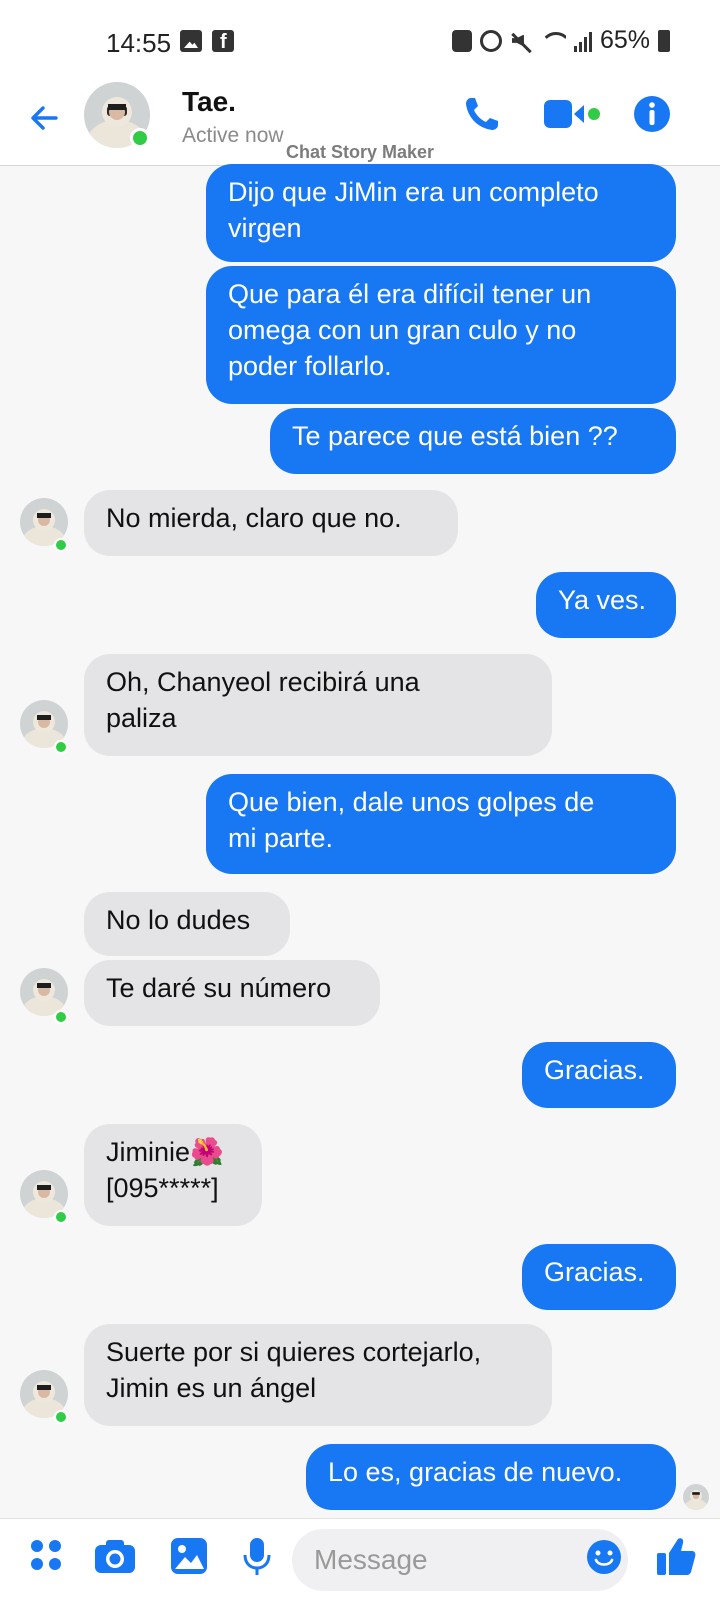  I want to click on message-bubble-out: Lo es, gracias de nuevo., so click(491, 1477).